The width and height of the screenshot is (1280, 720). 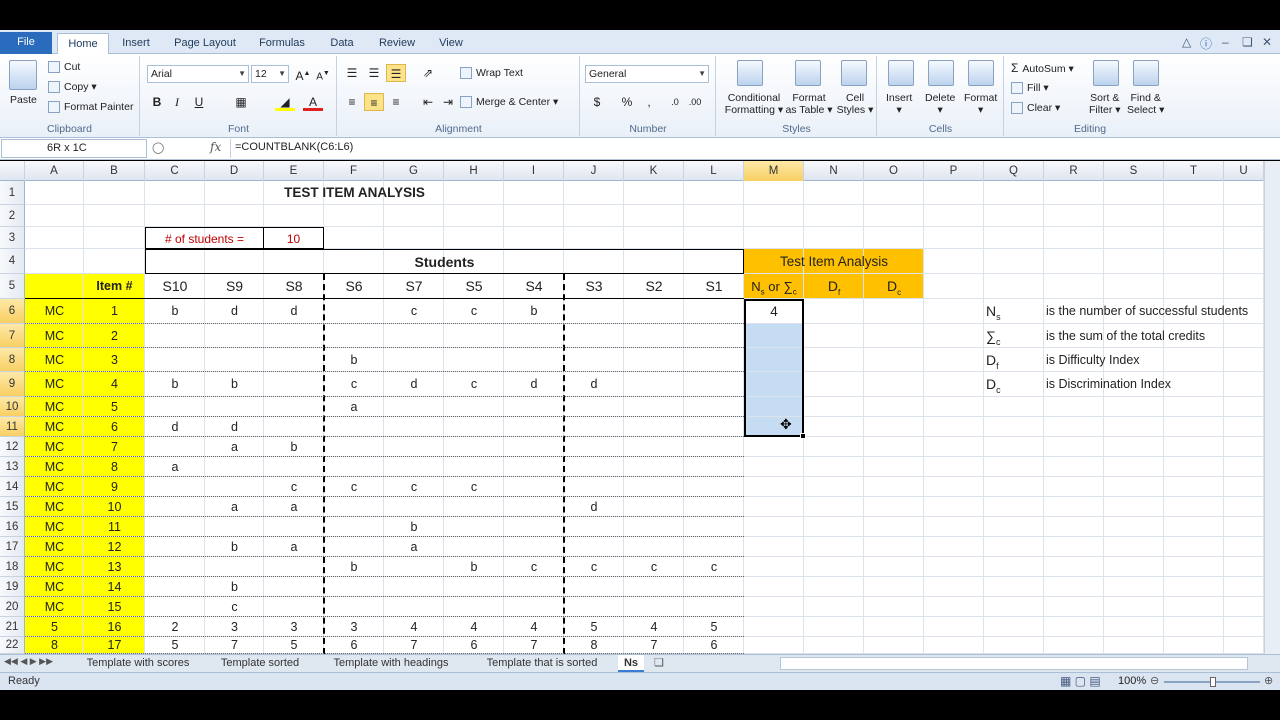 I want to click on increase-decimal-icon: .0, so click(x=675, y=102).